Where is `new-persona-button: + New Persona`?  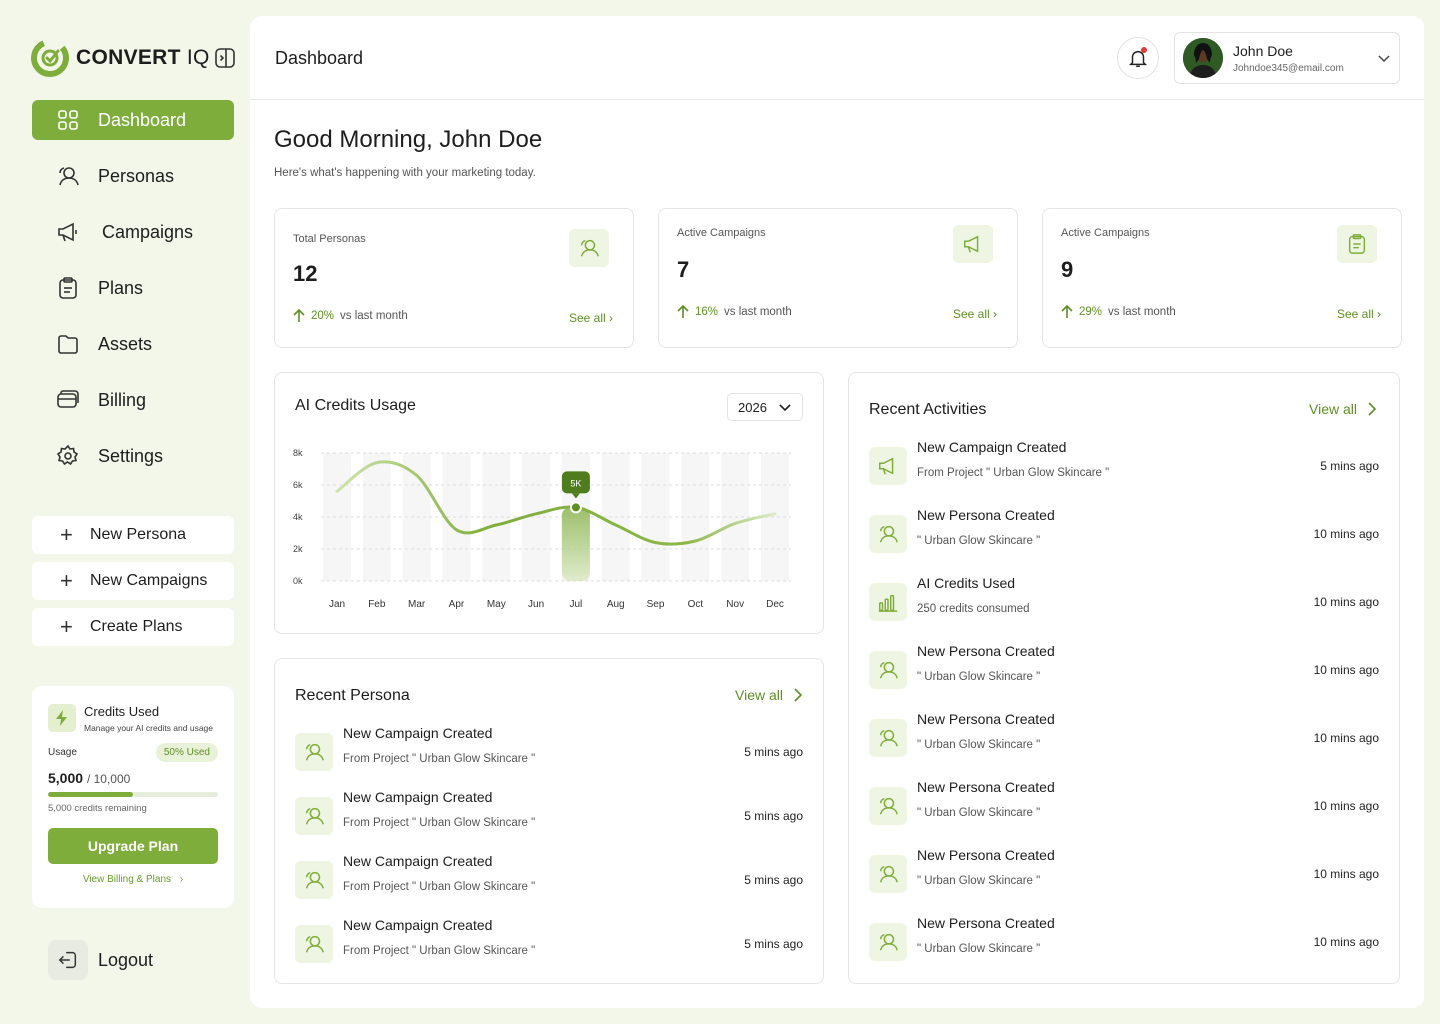
new-persona-button: + New Persona is located at coordinates (133, 535).